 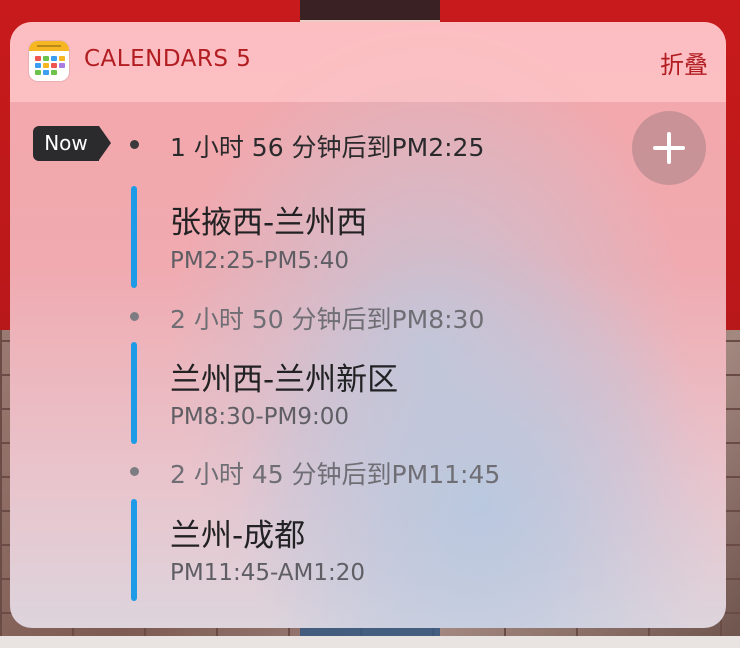 What do you see at coordinates (49, 61) in the screenshot?
I see `calendars-app-icon` at bounding box center [49, 61].